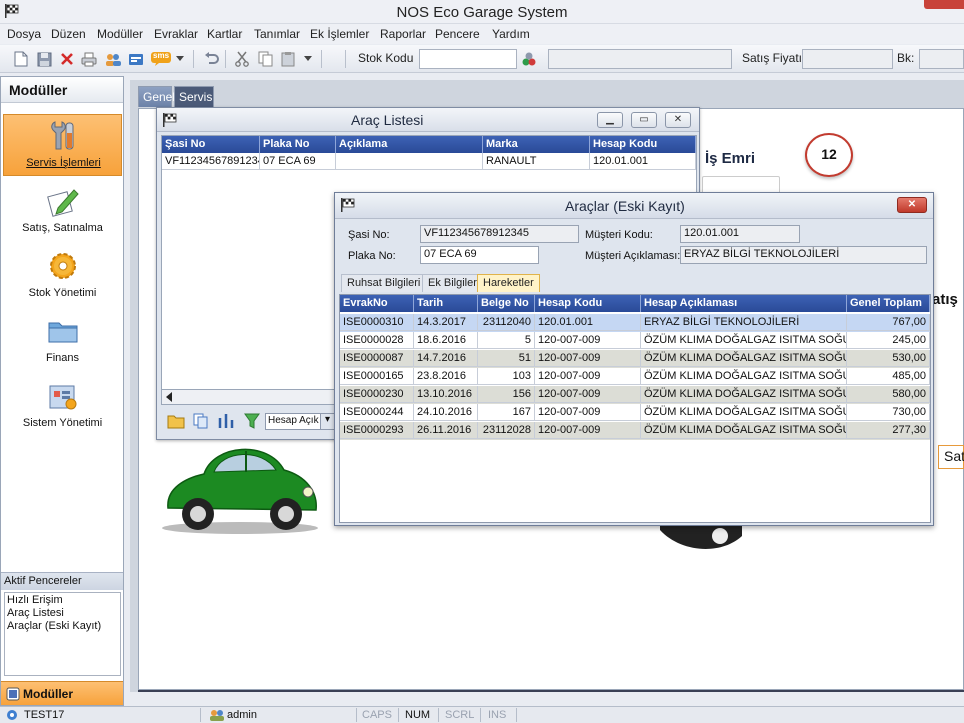 The height and width of the screenshot is (723, 964). What do you see at coordinates (452, 283) in the screenshot?
I see `tab-ek-bilgiler: Ek Bilgiler` at bounding box center [452, 283].